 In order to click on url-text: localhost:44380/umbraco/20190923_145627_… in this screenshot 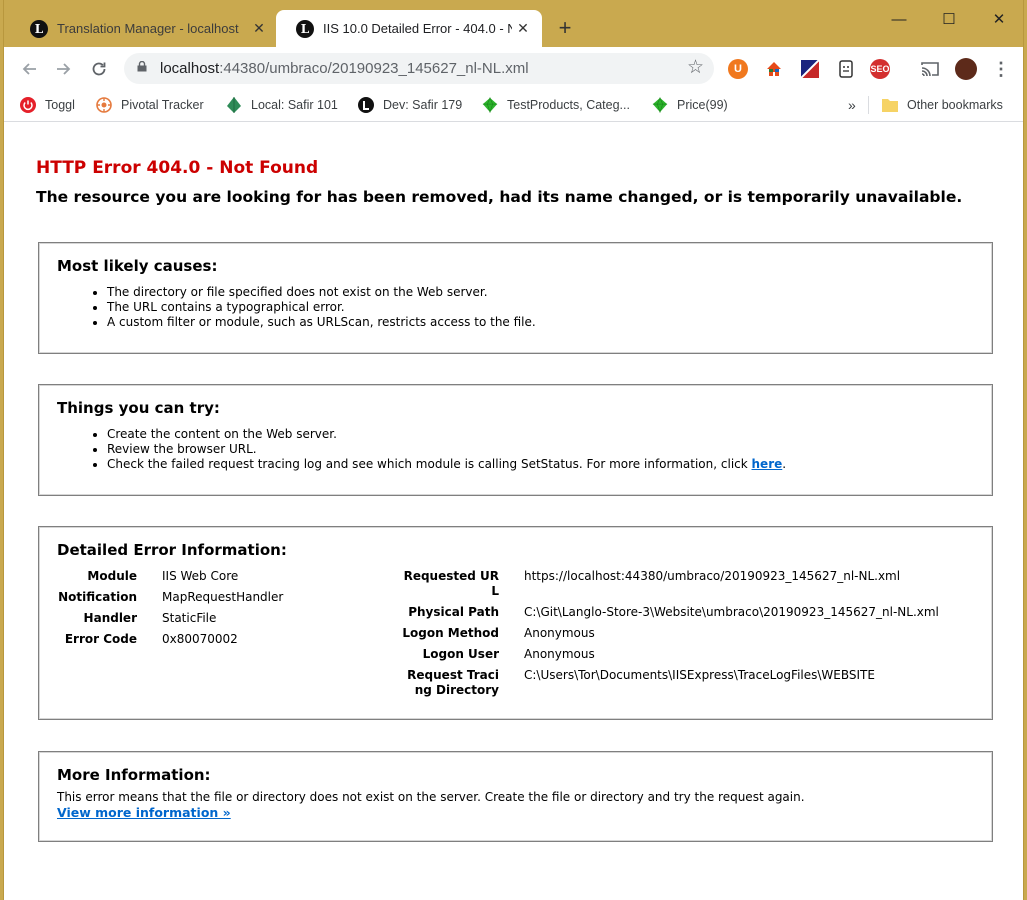, I will do `click(344, 68)`.